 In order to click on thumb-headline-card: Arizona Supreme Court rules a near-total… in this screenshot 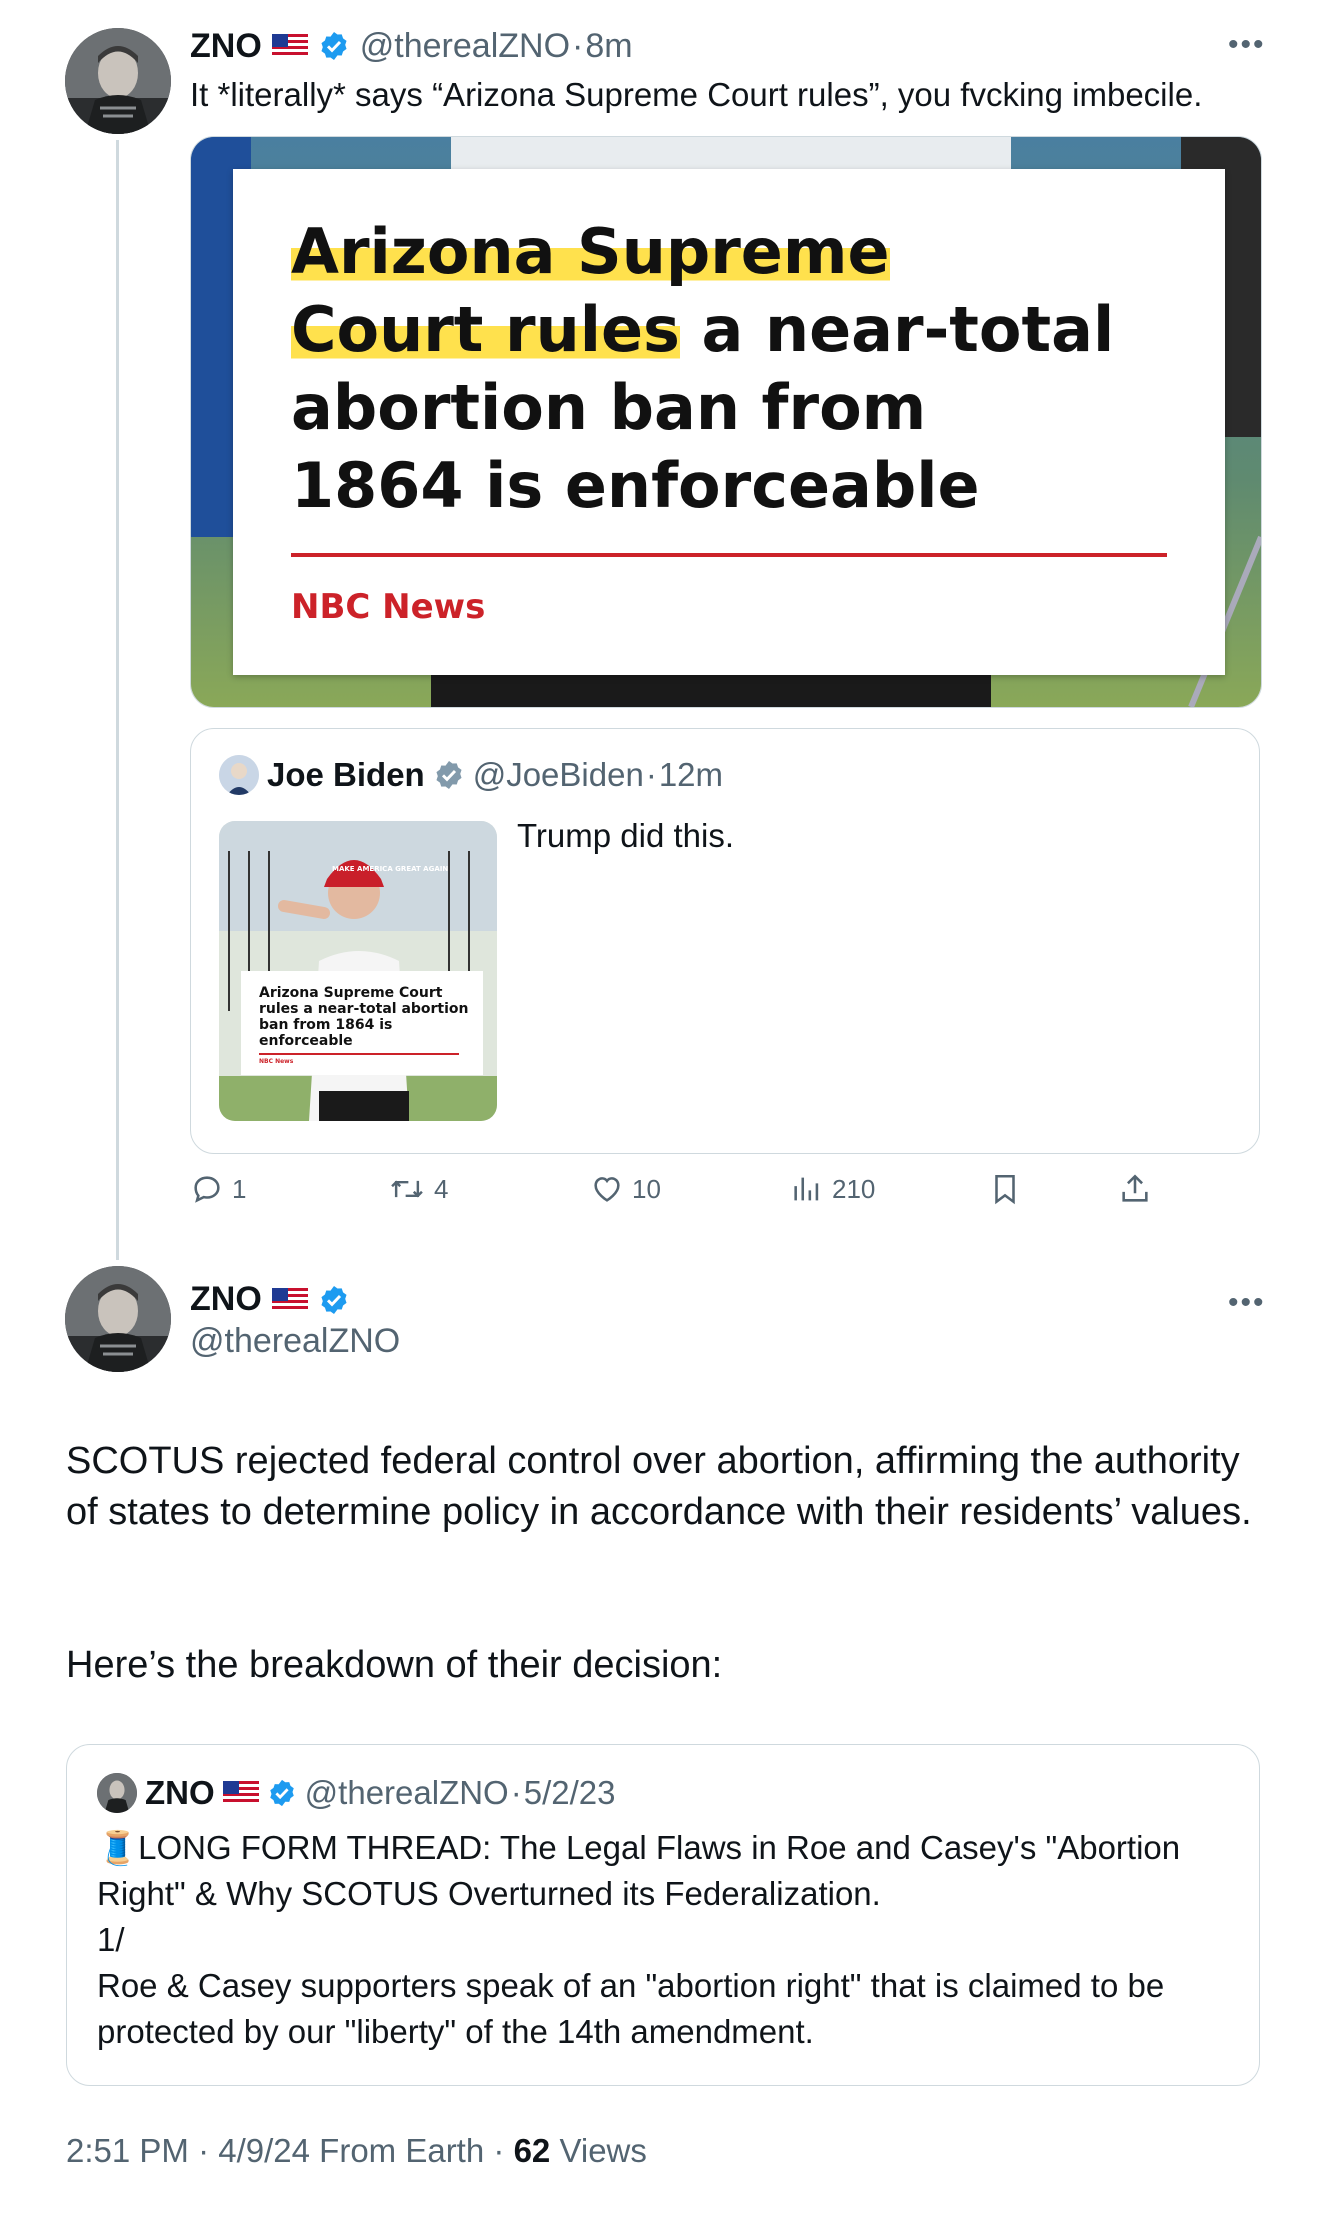, I will do `click(362, 1023)`.